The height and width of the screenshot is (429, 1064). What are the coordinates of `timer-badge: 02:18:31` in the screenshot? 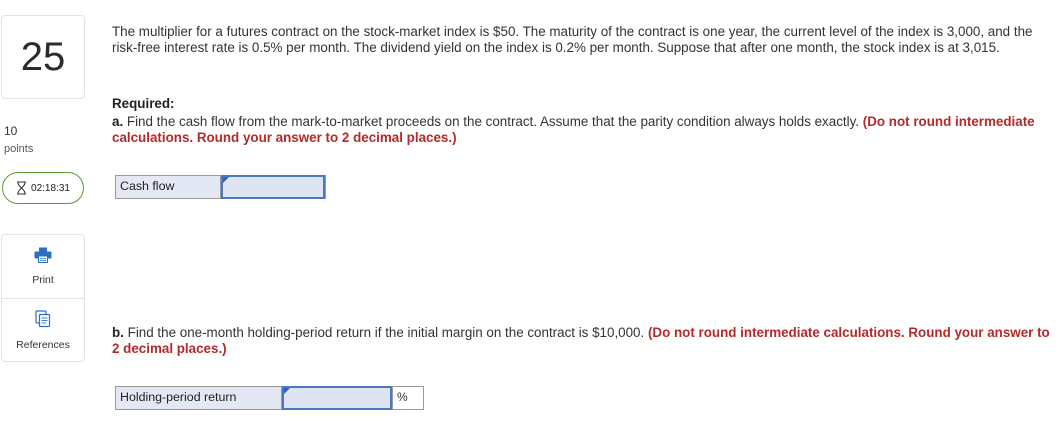 It's located at (43, 188).